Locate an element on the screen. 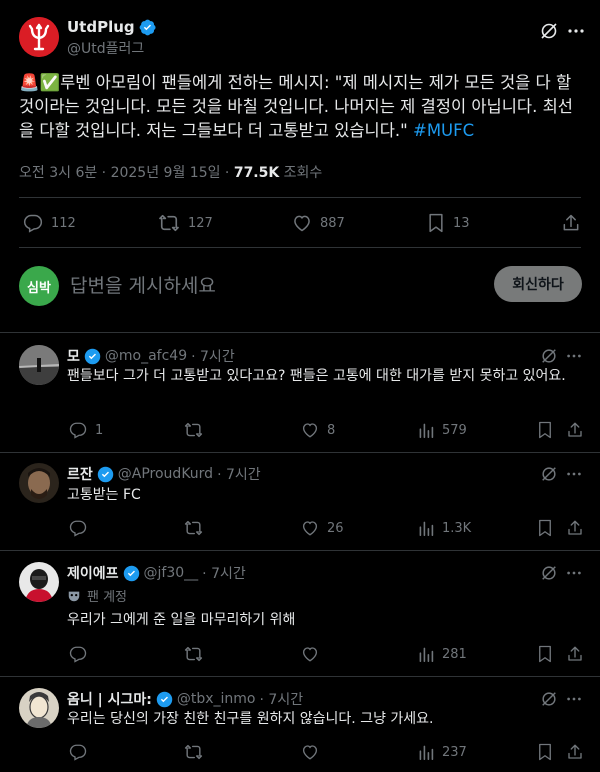 This screenshot has width=600, height=772. post-emoji: 🚨✅ is located at coordinates (40, 82).